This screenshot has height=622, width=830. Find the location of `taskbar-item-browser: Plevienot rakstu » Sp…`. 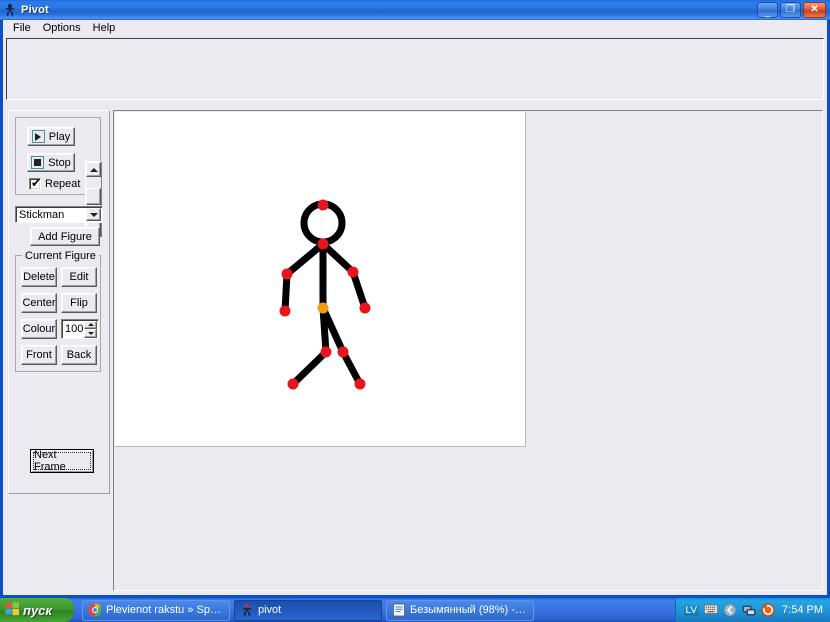

taskbar-item-browser: Plevienot rakstu » Sp… is located at coordinates (156, 610).